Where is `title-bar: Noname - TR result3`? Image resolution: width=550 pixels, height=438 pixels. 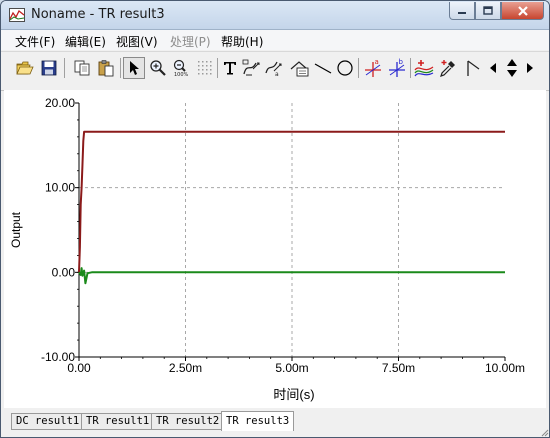
title-bar: Noname - TR result3 is located at coordinates (275, 15).